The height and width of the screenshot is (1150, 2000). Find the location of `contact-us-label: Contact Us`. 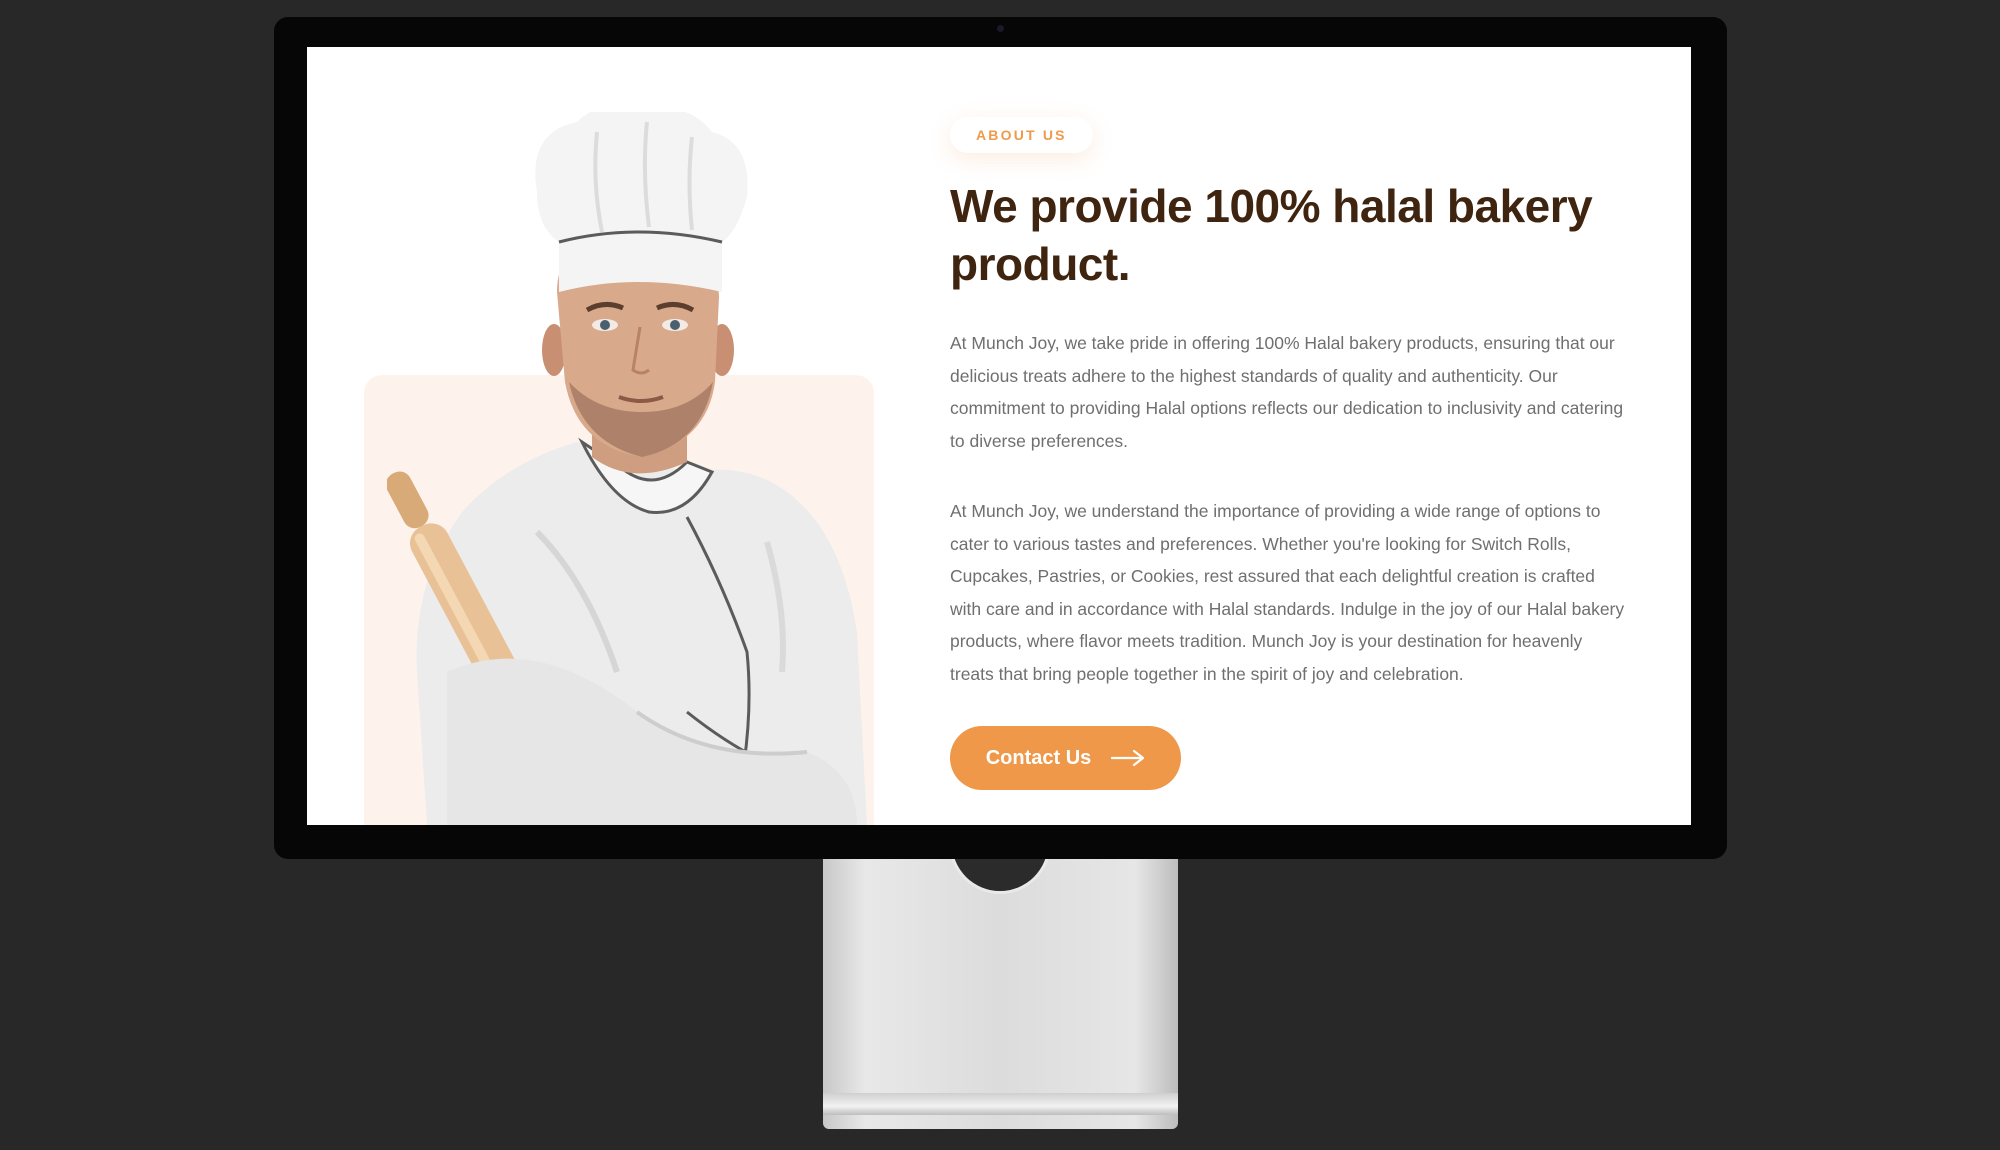

contact-us-label: Contact Us is located at coordinates (1038, 757).